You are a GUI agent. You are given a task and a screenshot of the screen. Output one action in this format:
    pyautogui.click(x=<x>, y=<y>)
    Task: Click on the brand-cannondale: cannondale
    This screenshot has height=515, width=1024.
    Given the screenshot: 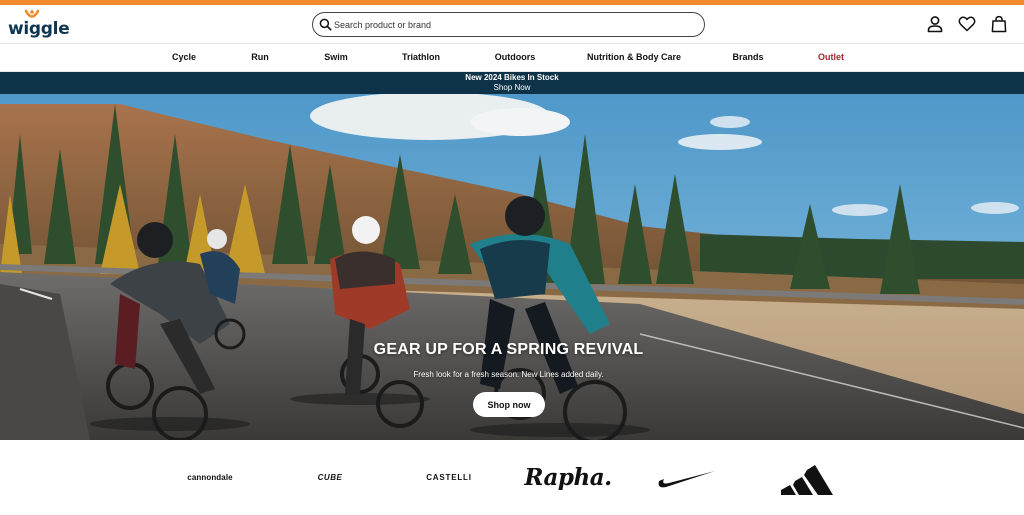 What is the action you would take?
    pyautogui.click(x=210, y=477)
    